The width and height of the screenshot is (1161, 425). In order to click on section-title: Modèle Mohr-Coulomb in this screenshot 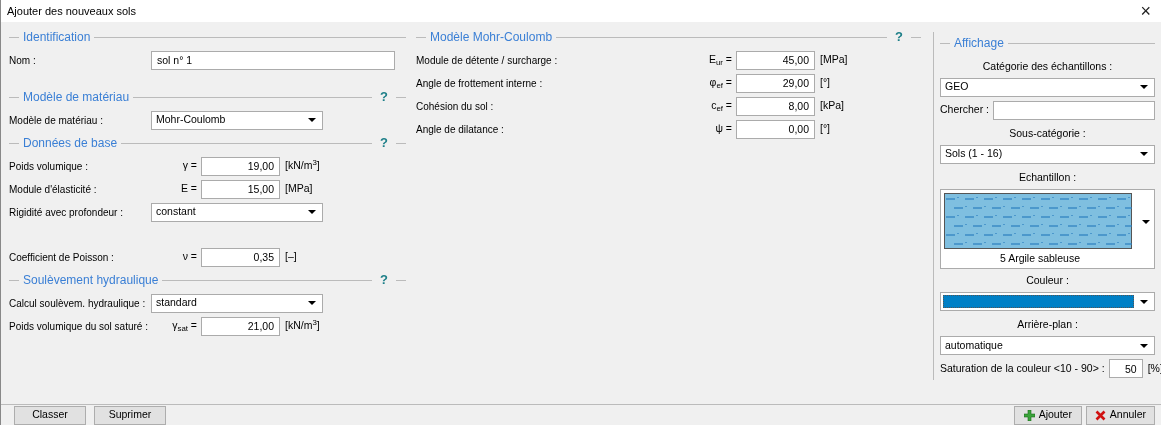, I will do `click(491, 38)`.